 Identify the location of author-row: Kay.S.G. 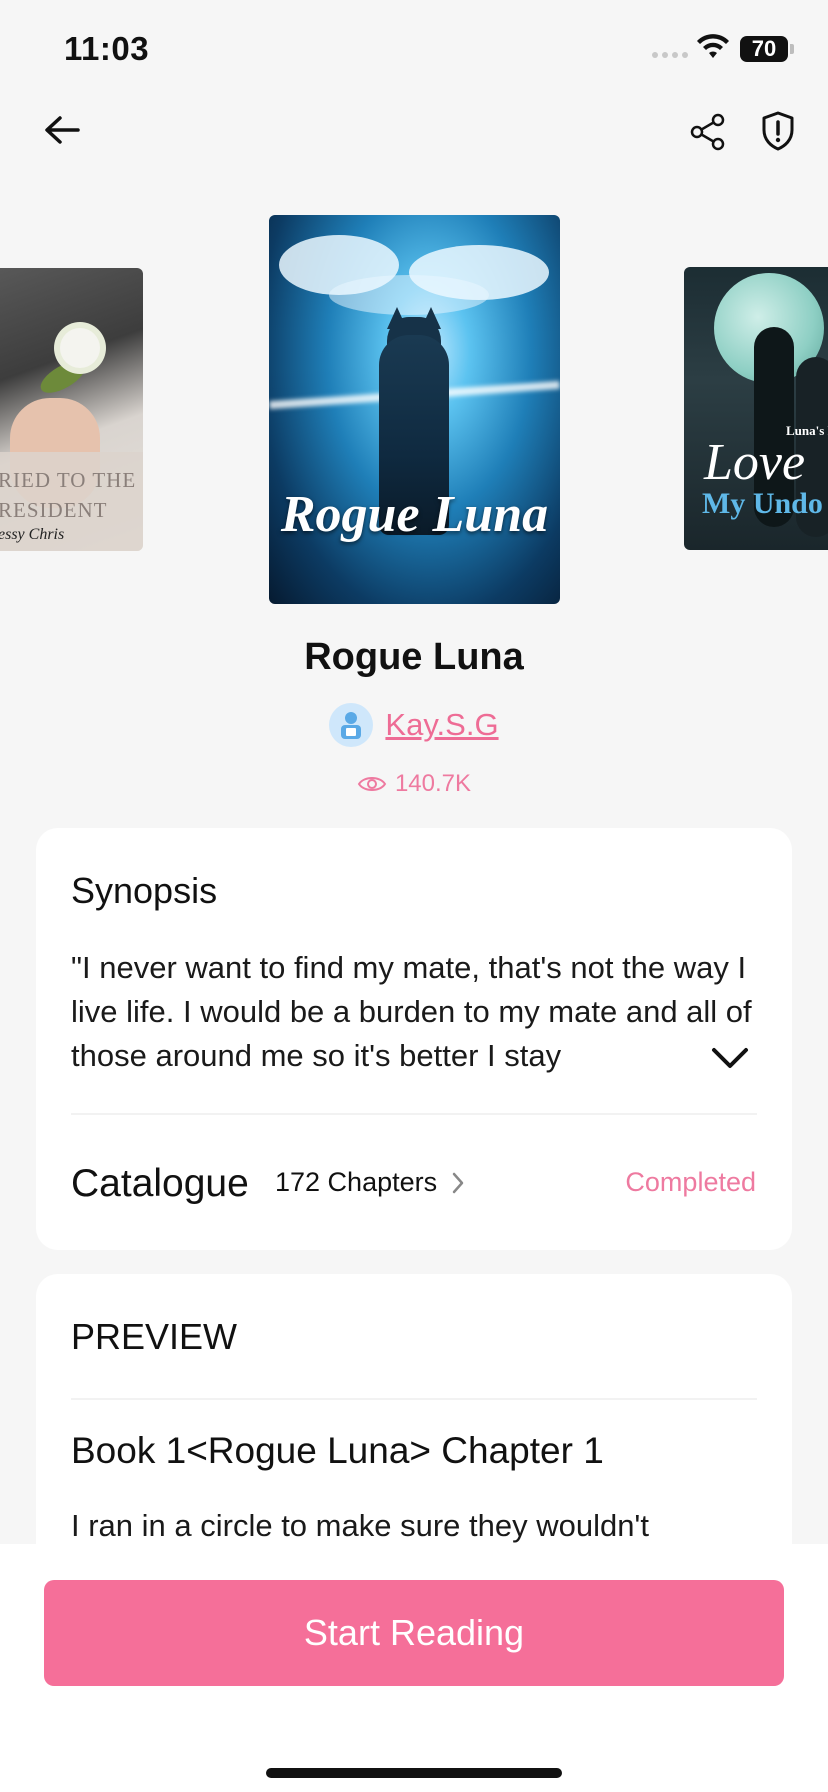
(414, 725).